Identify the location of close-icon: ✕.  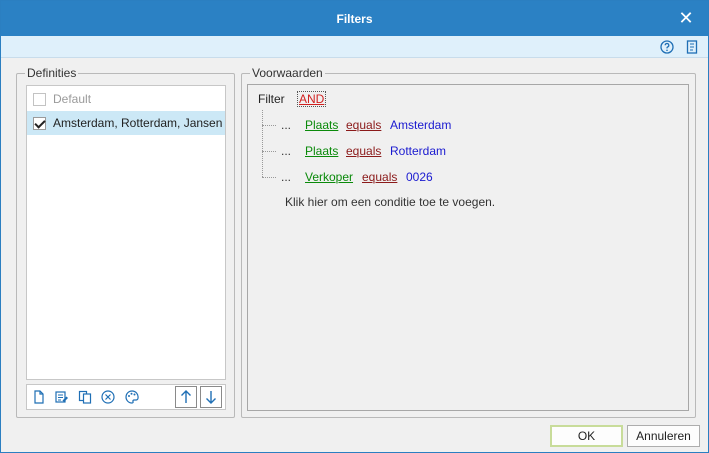
(686, 18).